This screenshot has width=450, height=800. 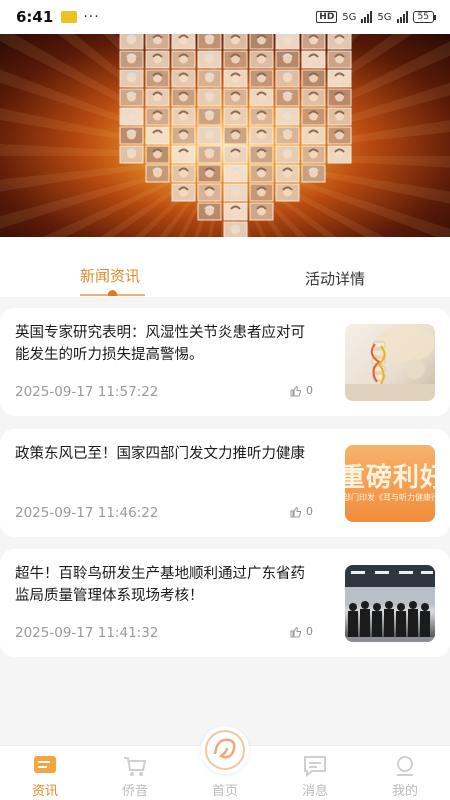 I want to click on heart-photo-collage-image, so click(x=235, y=135).